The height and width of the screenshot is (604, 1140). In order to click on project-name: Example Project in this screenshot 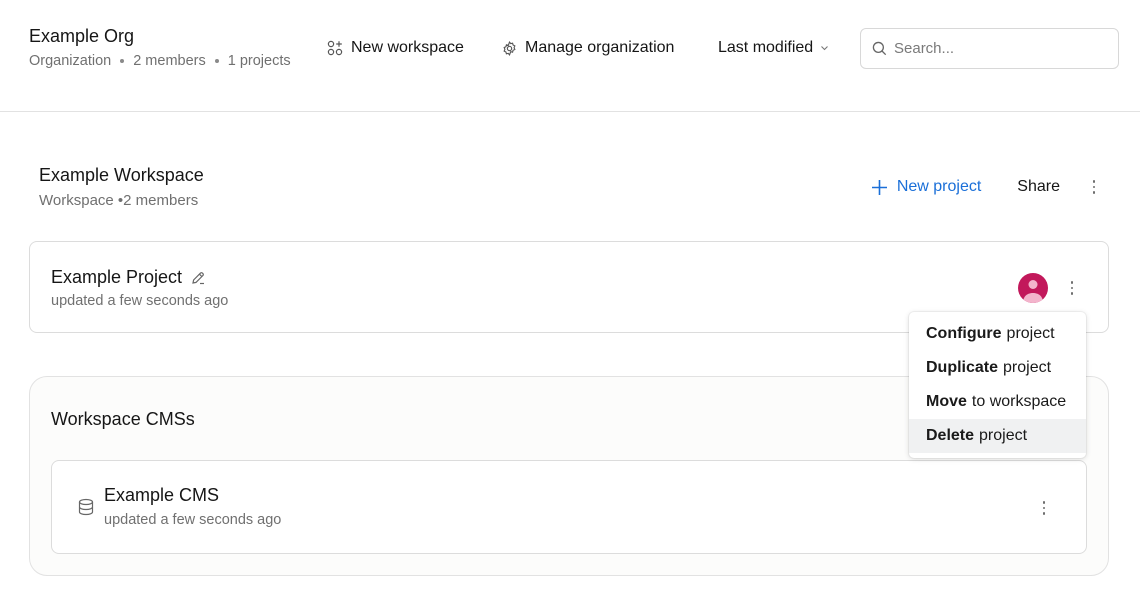, I will do `click(117, 277)`.